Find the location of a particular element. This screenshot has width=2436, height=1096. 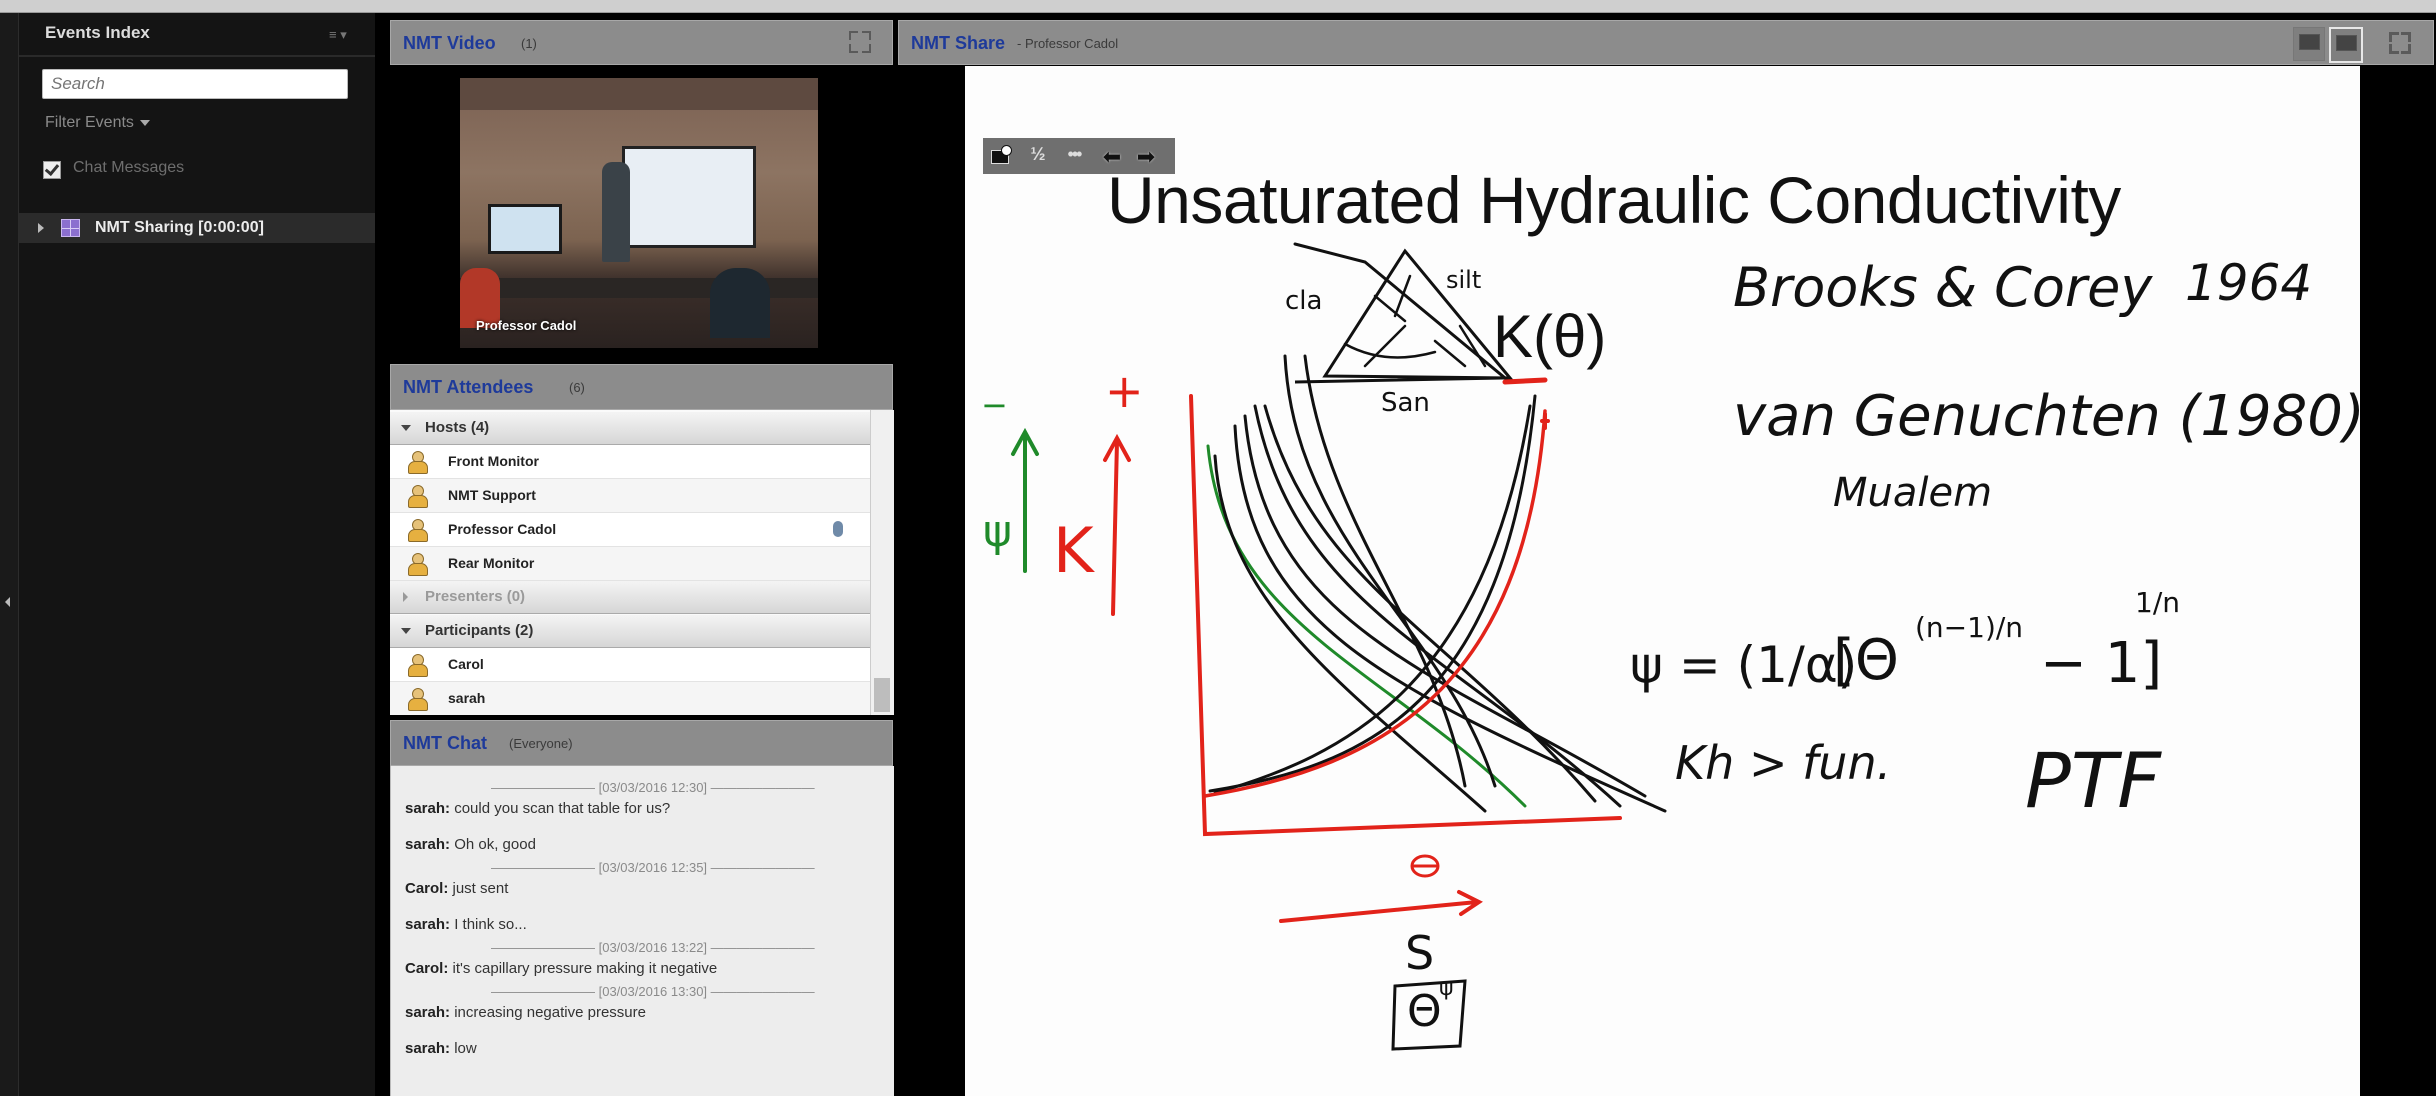

group-presenters: Presenters (0) is located at coordinates (630, 597).